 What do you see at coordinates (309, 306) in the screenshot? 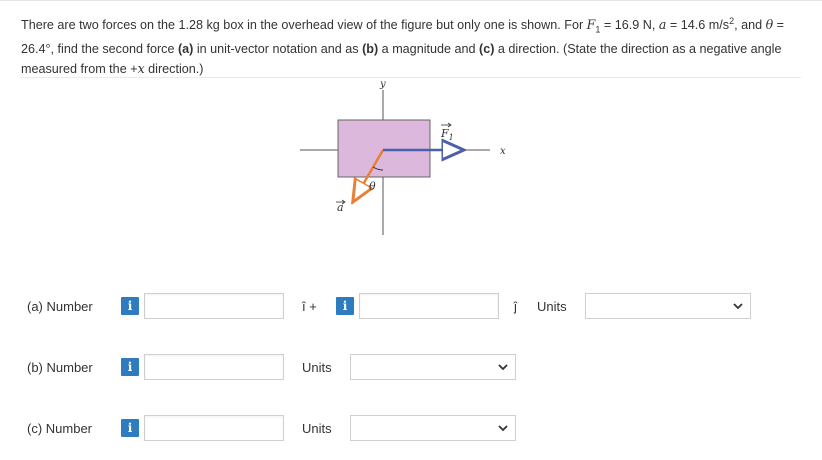
I see `i-hat-label: î +` at bounding box center [309, 306].